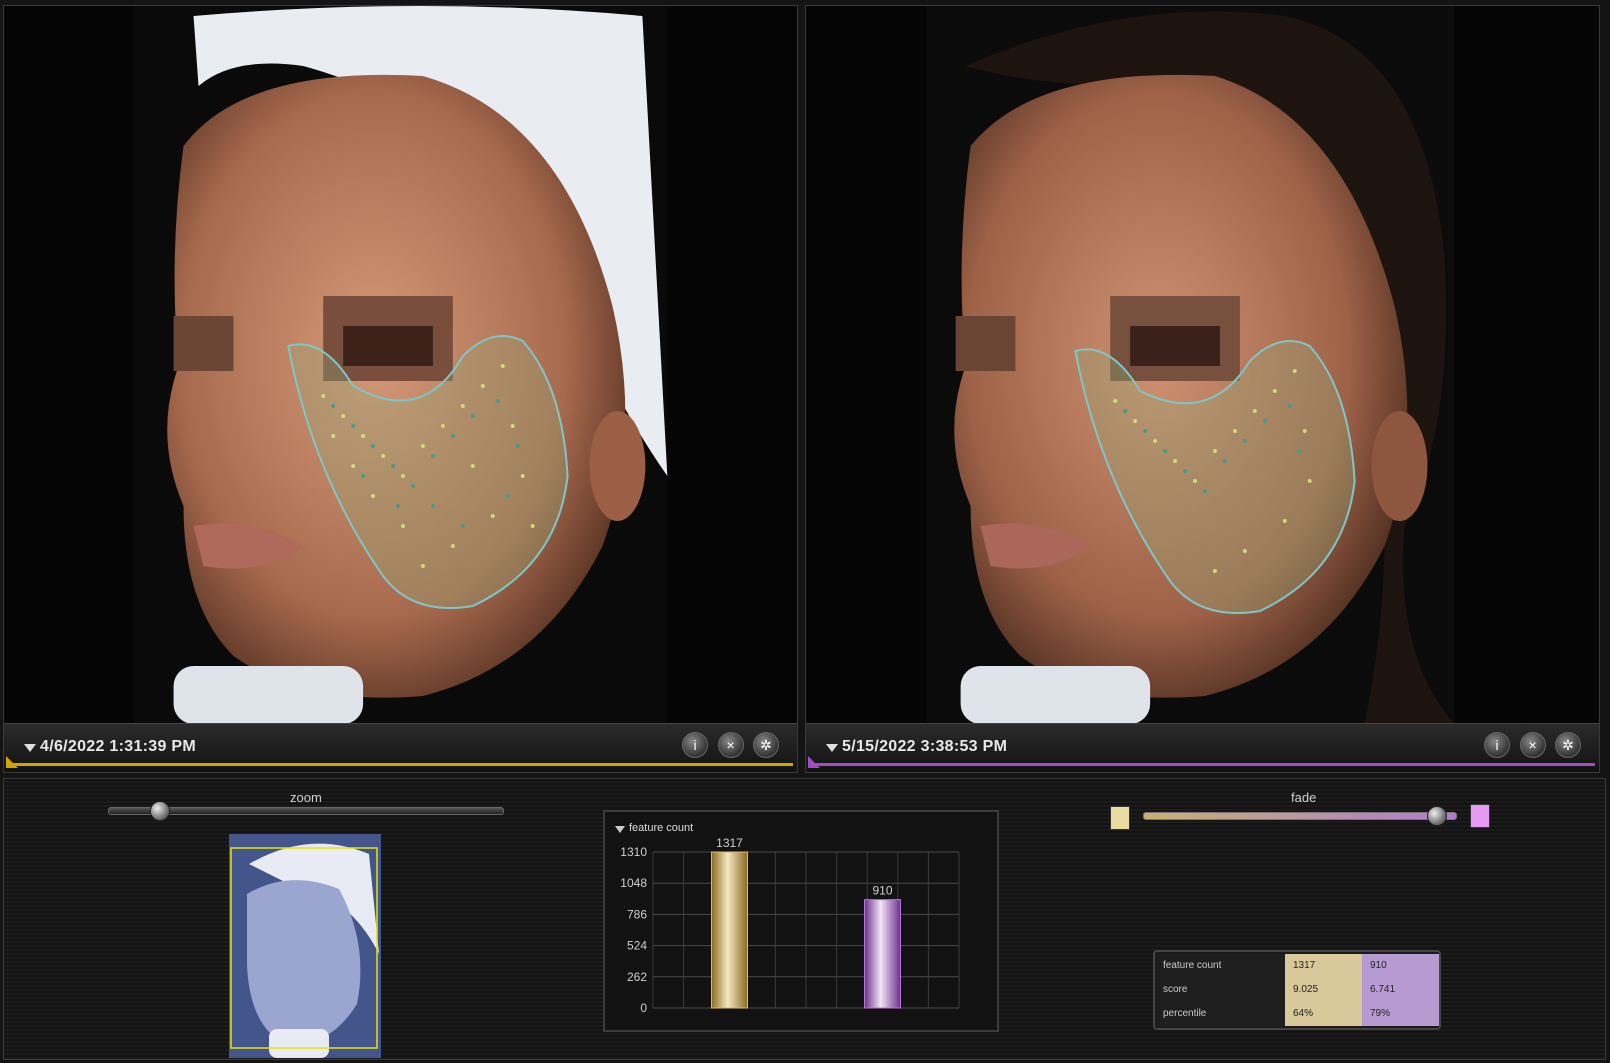  What do you see at coordinates (1400, 966) in the screenshot?
I see `metric-right-value: 910` at bounding box center [1400, 966].